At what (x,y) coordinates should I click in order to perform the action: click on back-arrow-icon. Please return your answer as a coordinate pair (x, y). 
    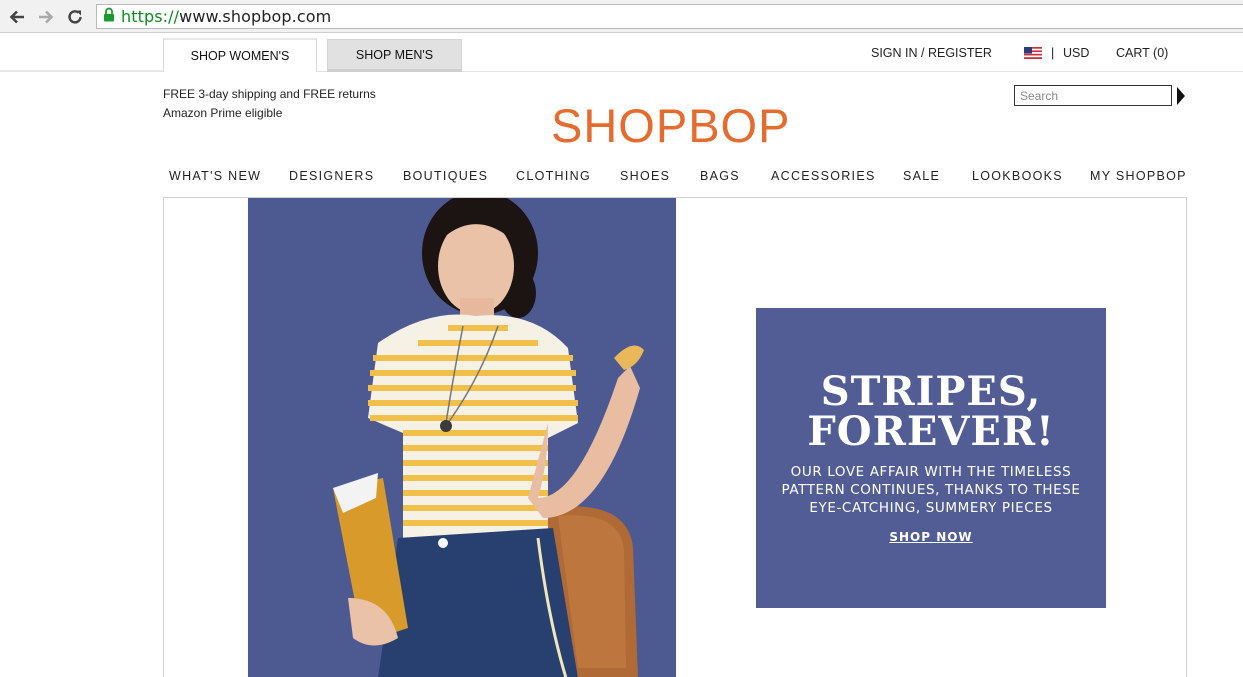
    Looking at the image, I should click on (17, 17).